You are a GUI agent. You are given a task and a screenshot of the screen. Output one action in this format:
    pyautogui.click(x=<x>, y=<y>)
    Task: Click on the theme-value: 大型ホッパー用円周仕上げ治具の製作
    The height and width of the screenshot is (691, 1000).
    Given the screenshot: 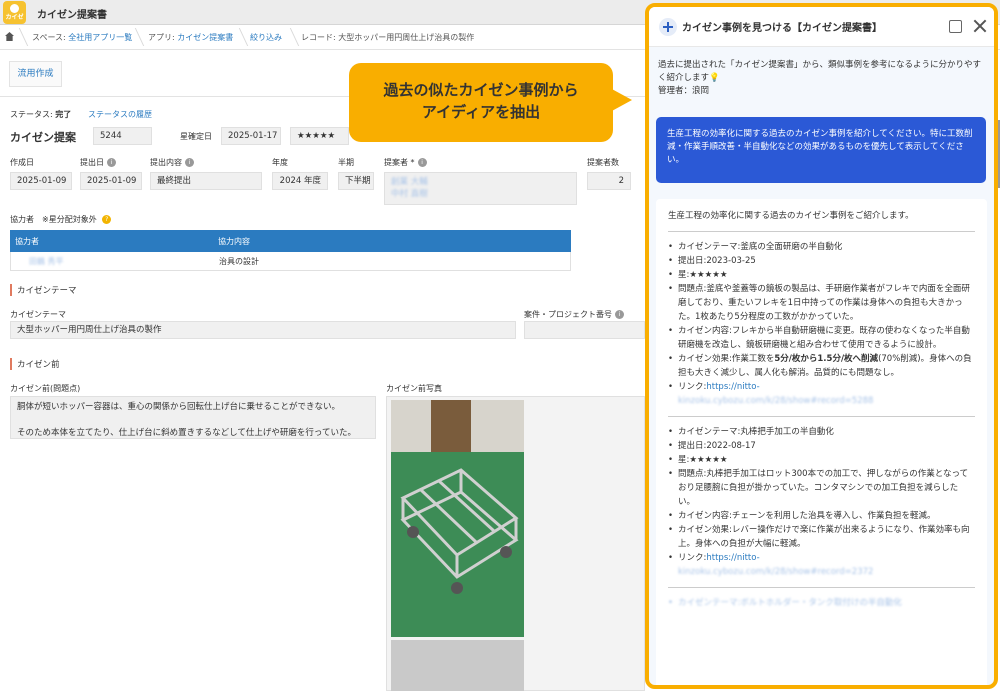 What is the action you would take?
    pyautogui.click(x=263, y=330)
    